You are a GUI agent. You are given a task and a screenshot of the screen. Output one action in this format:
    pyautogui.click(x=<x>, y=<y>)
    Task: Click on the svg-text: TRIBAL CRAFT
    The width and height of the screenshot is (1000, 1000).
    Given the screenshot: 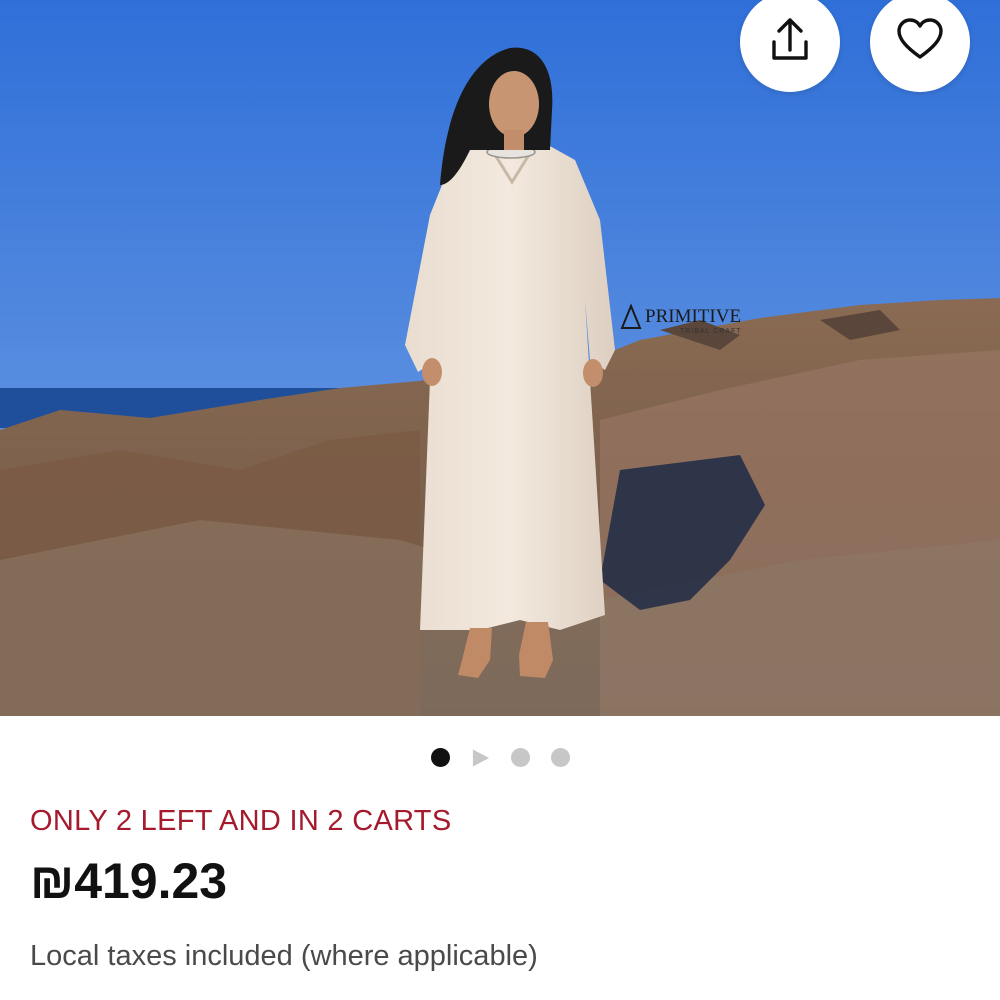 What is the action you would take?
    pyautogui.click(x=711, y=331)
    